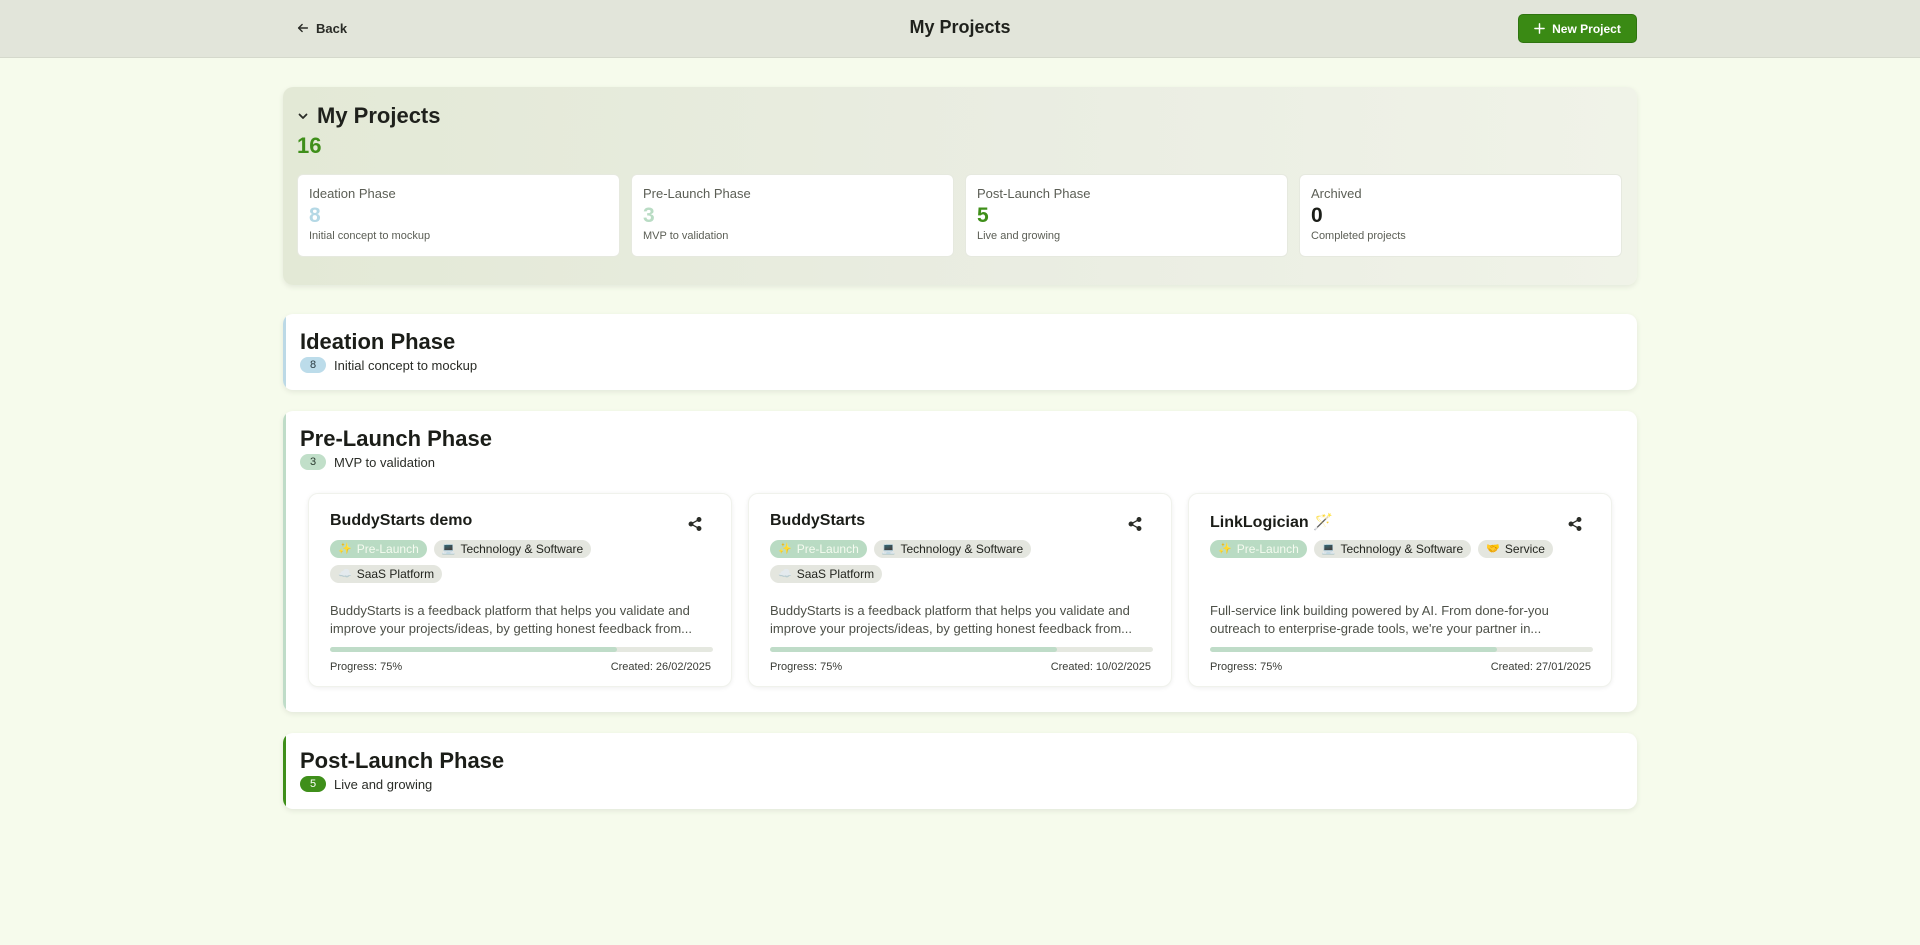 The height and width of the screenshot is (945, 1920). I want to click on tag-type: 🤝 Service, so click(1515, 549).